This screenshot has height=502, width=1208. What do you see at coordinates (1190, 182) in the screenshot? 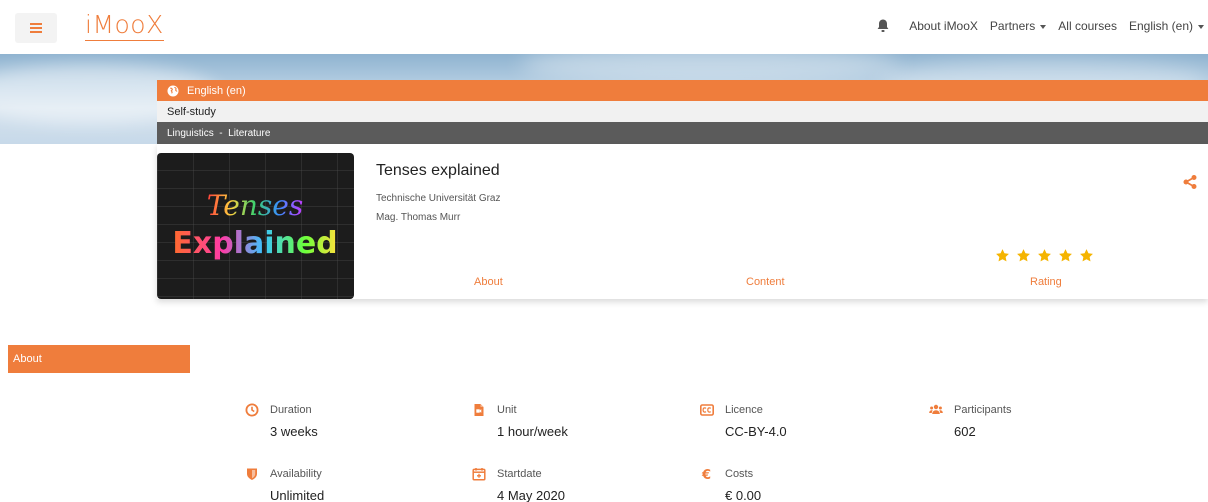
I see `share-icon` at bounding box center [1190, 182].